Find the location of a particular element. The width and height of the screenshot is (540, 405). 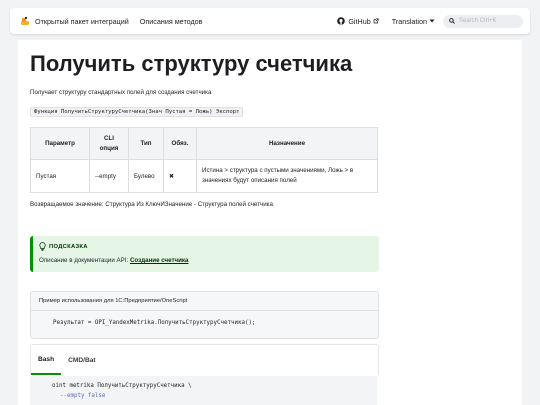

tip-link: Создание счетчика is located at coordinates (159, 260).